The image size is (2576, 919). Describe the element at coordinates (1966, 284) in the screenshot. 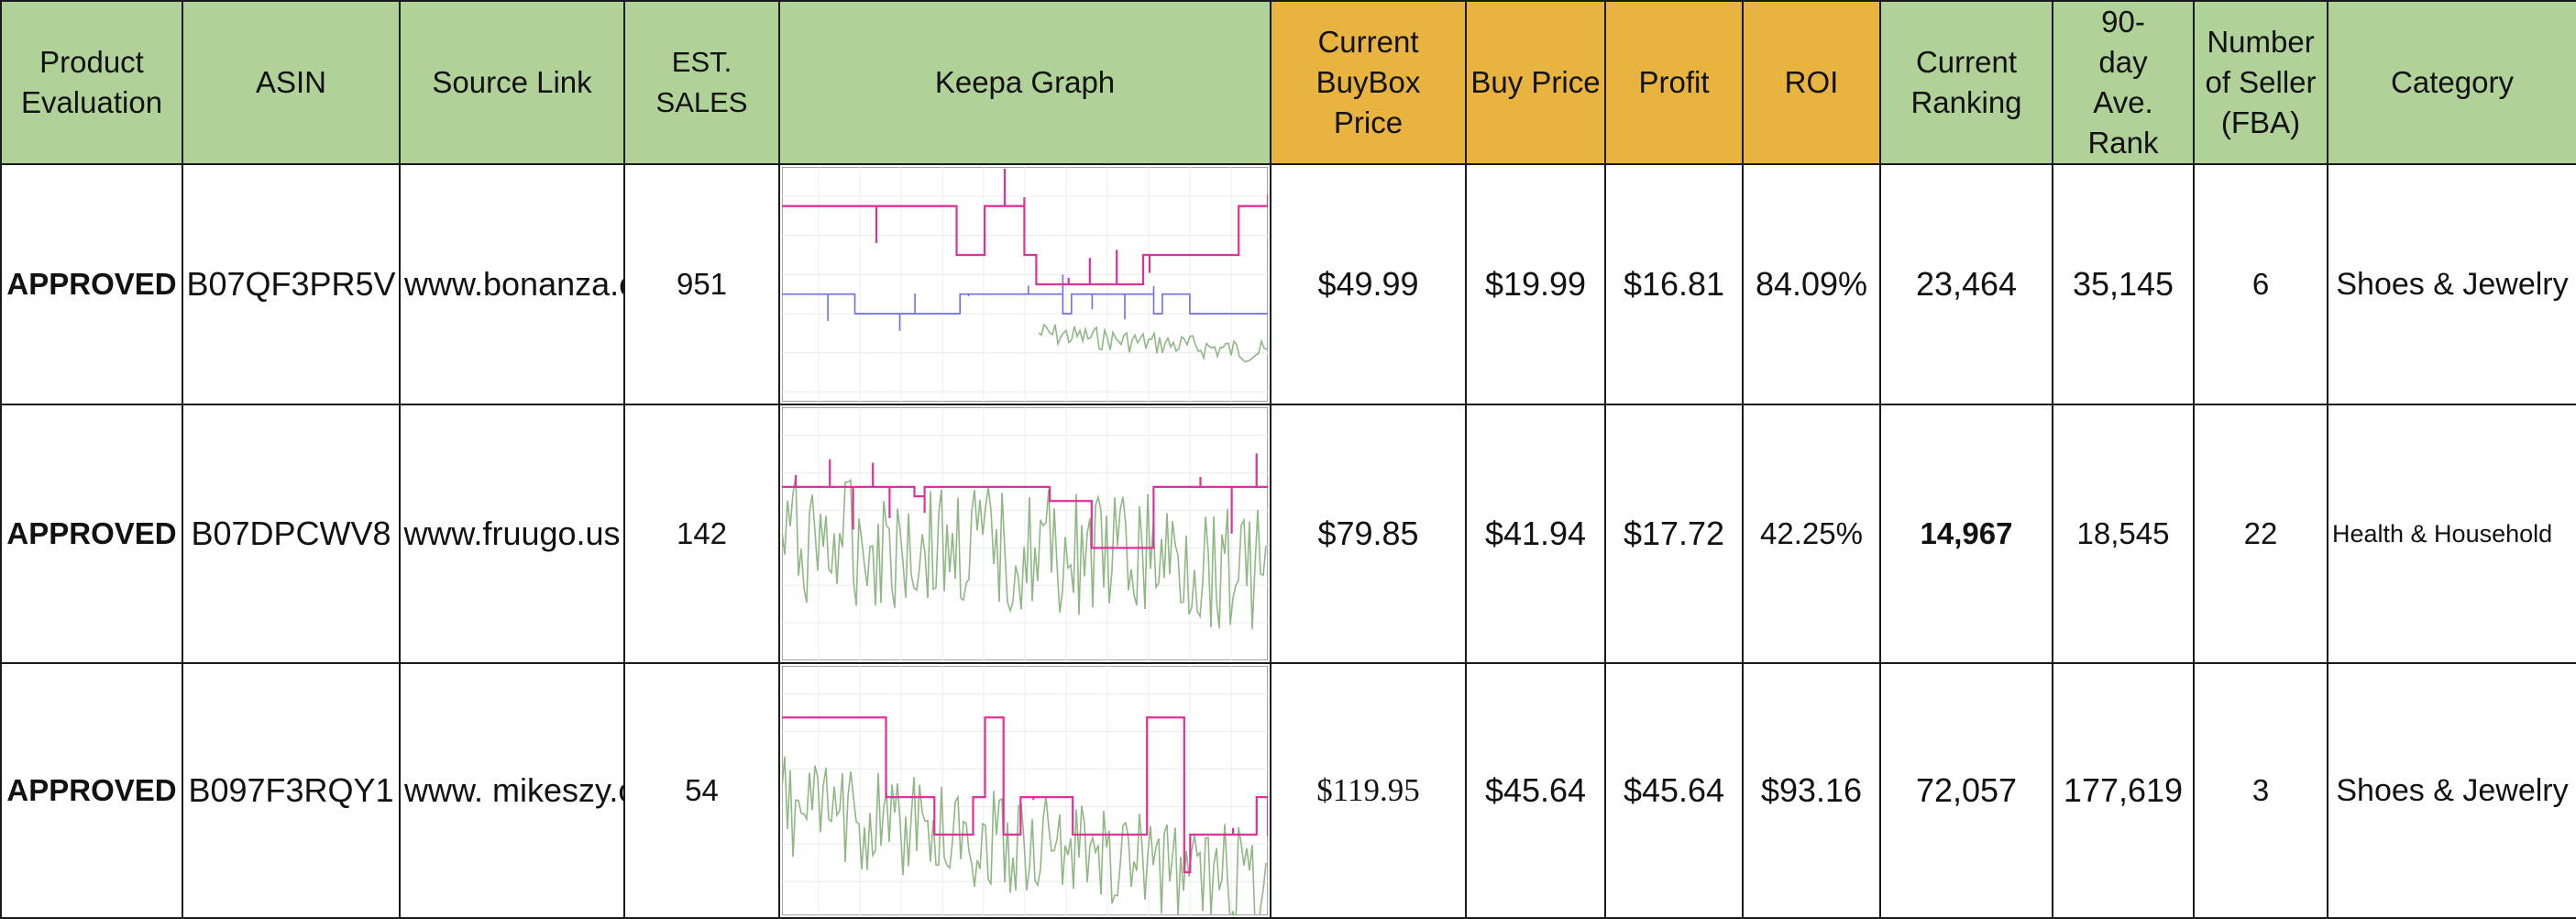

I see `current-ranking-cell: 23,464` at that location.